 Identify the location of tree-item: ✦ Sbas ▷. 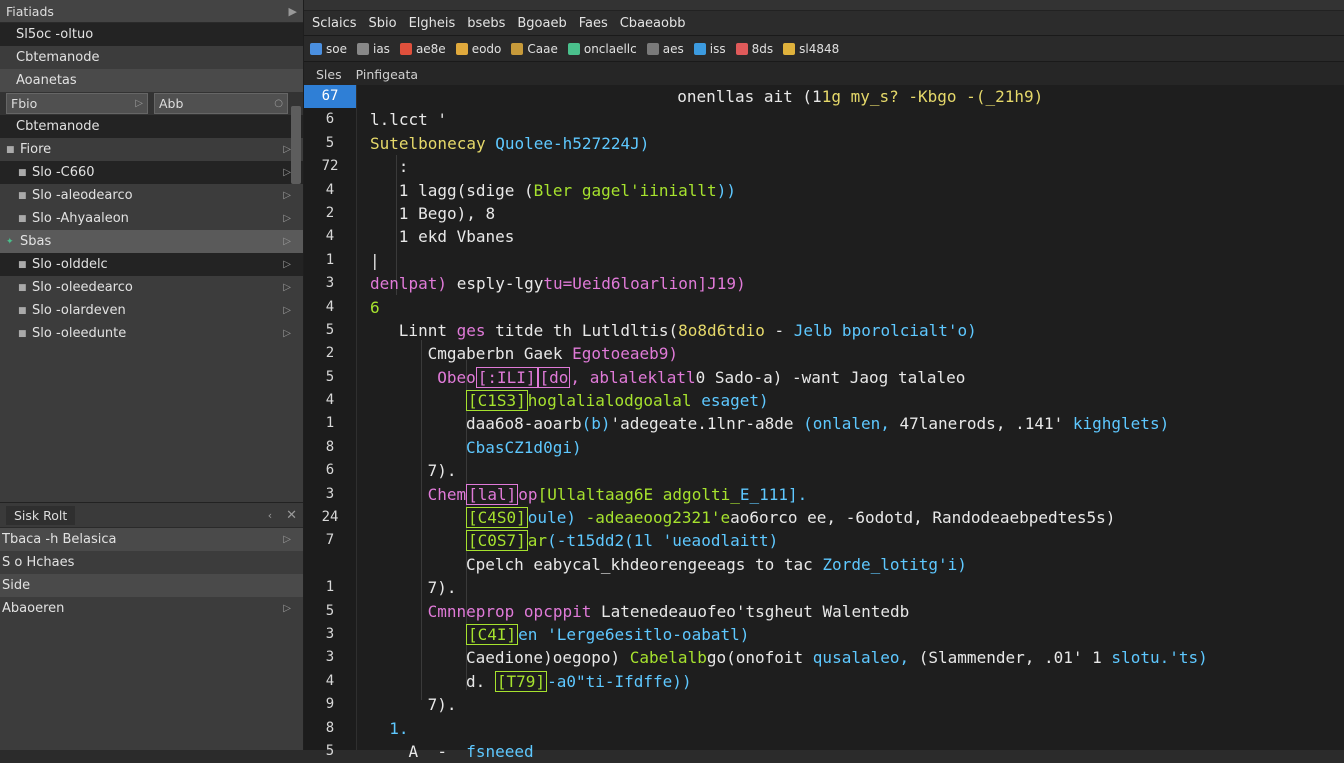
(151, 241).